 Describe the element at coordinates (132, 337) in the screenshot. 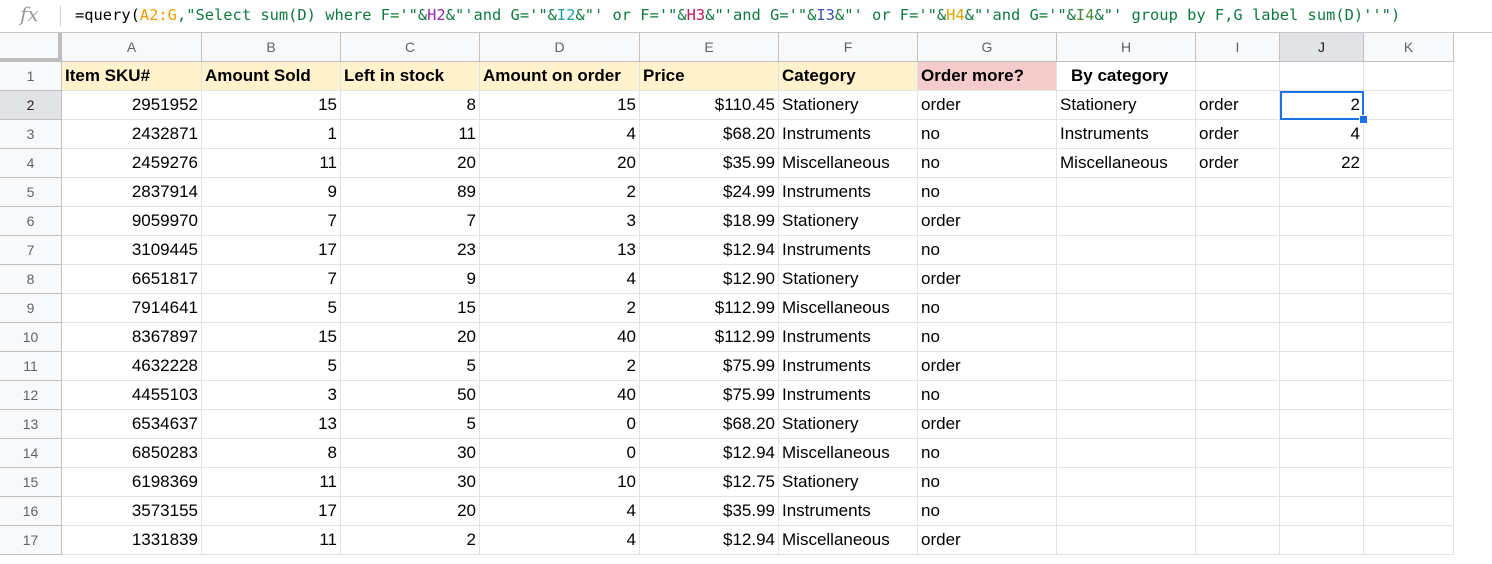

I see `table-cell: 8367897` at that location.